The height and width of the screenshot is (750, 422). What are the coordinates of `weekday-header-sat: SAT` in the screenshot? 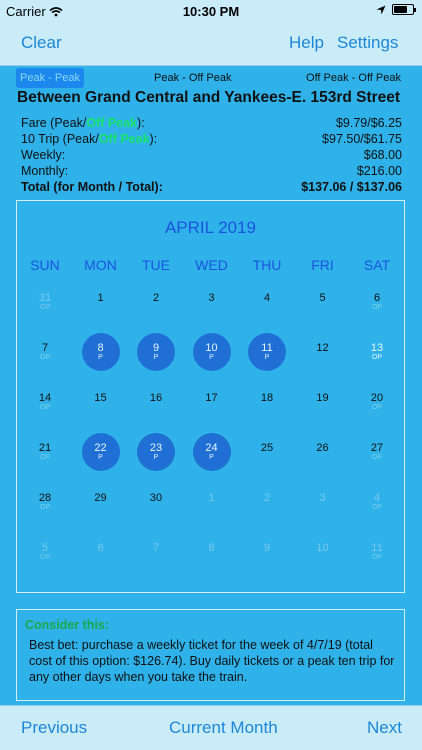 It's located at (377, 265).